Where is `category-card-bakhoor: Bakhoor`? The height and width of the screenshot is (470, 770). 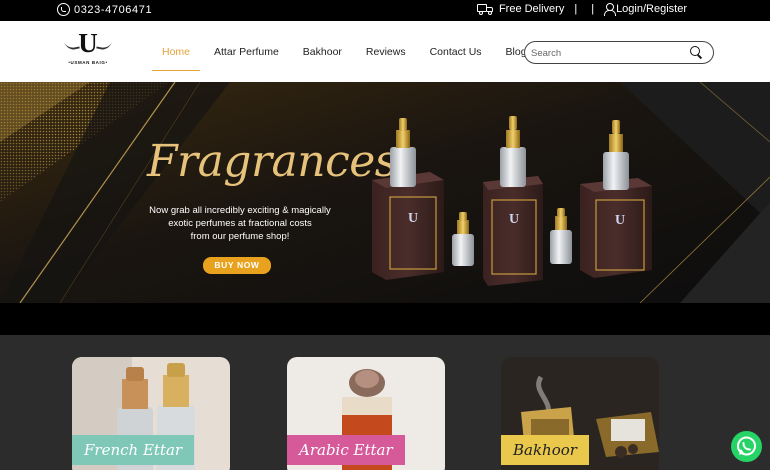 category-card-bakhoor: Bakhoor is located at coordinates (580, 413).